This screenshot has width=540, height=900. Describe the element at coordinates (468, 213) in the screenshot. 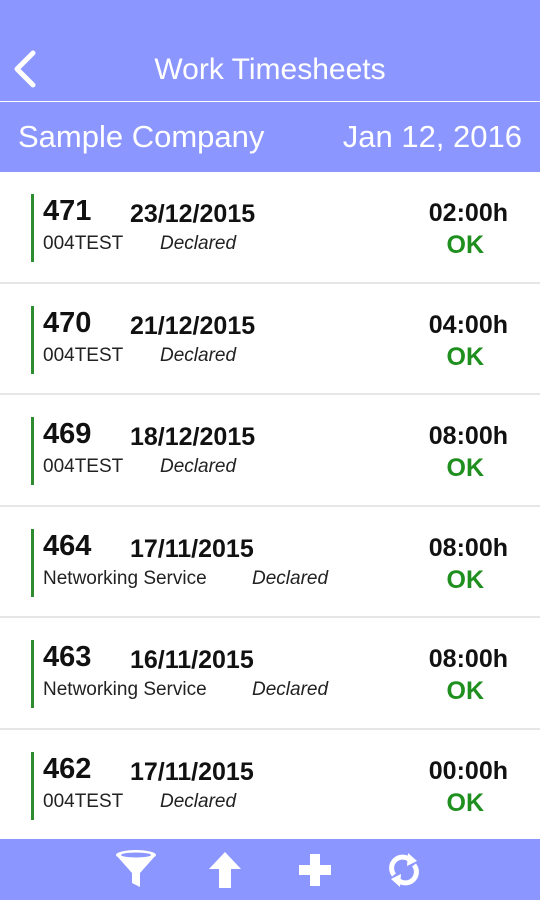

I see `timesheet-hours: 02:00h` at that location.